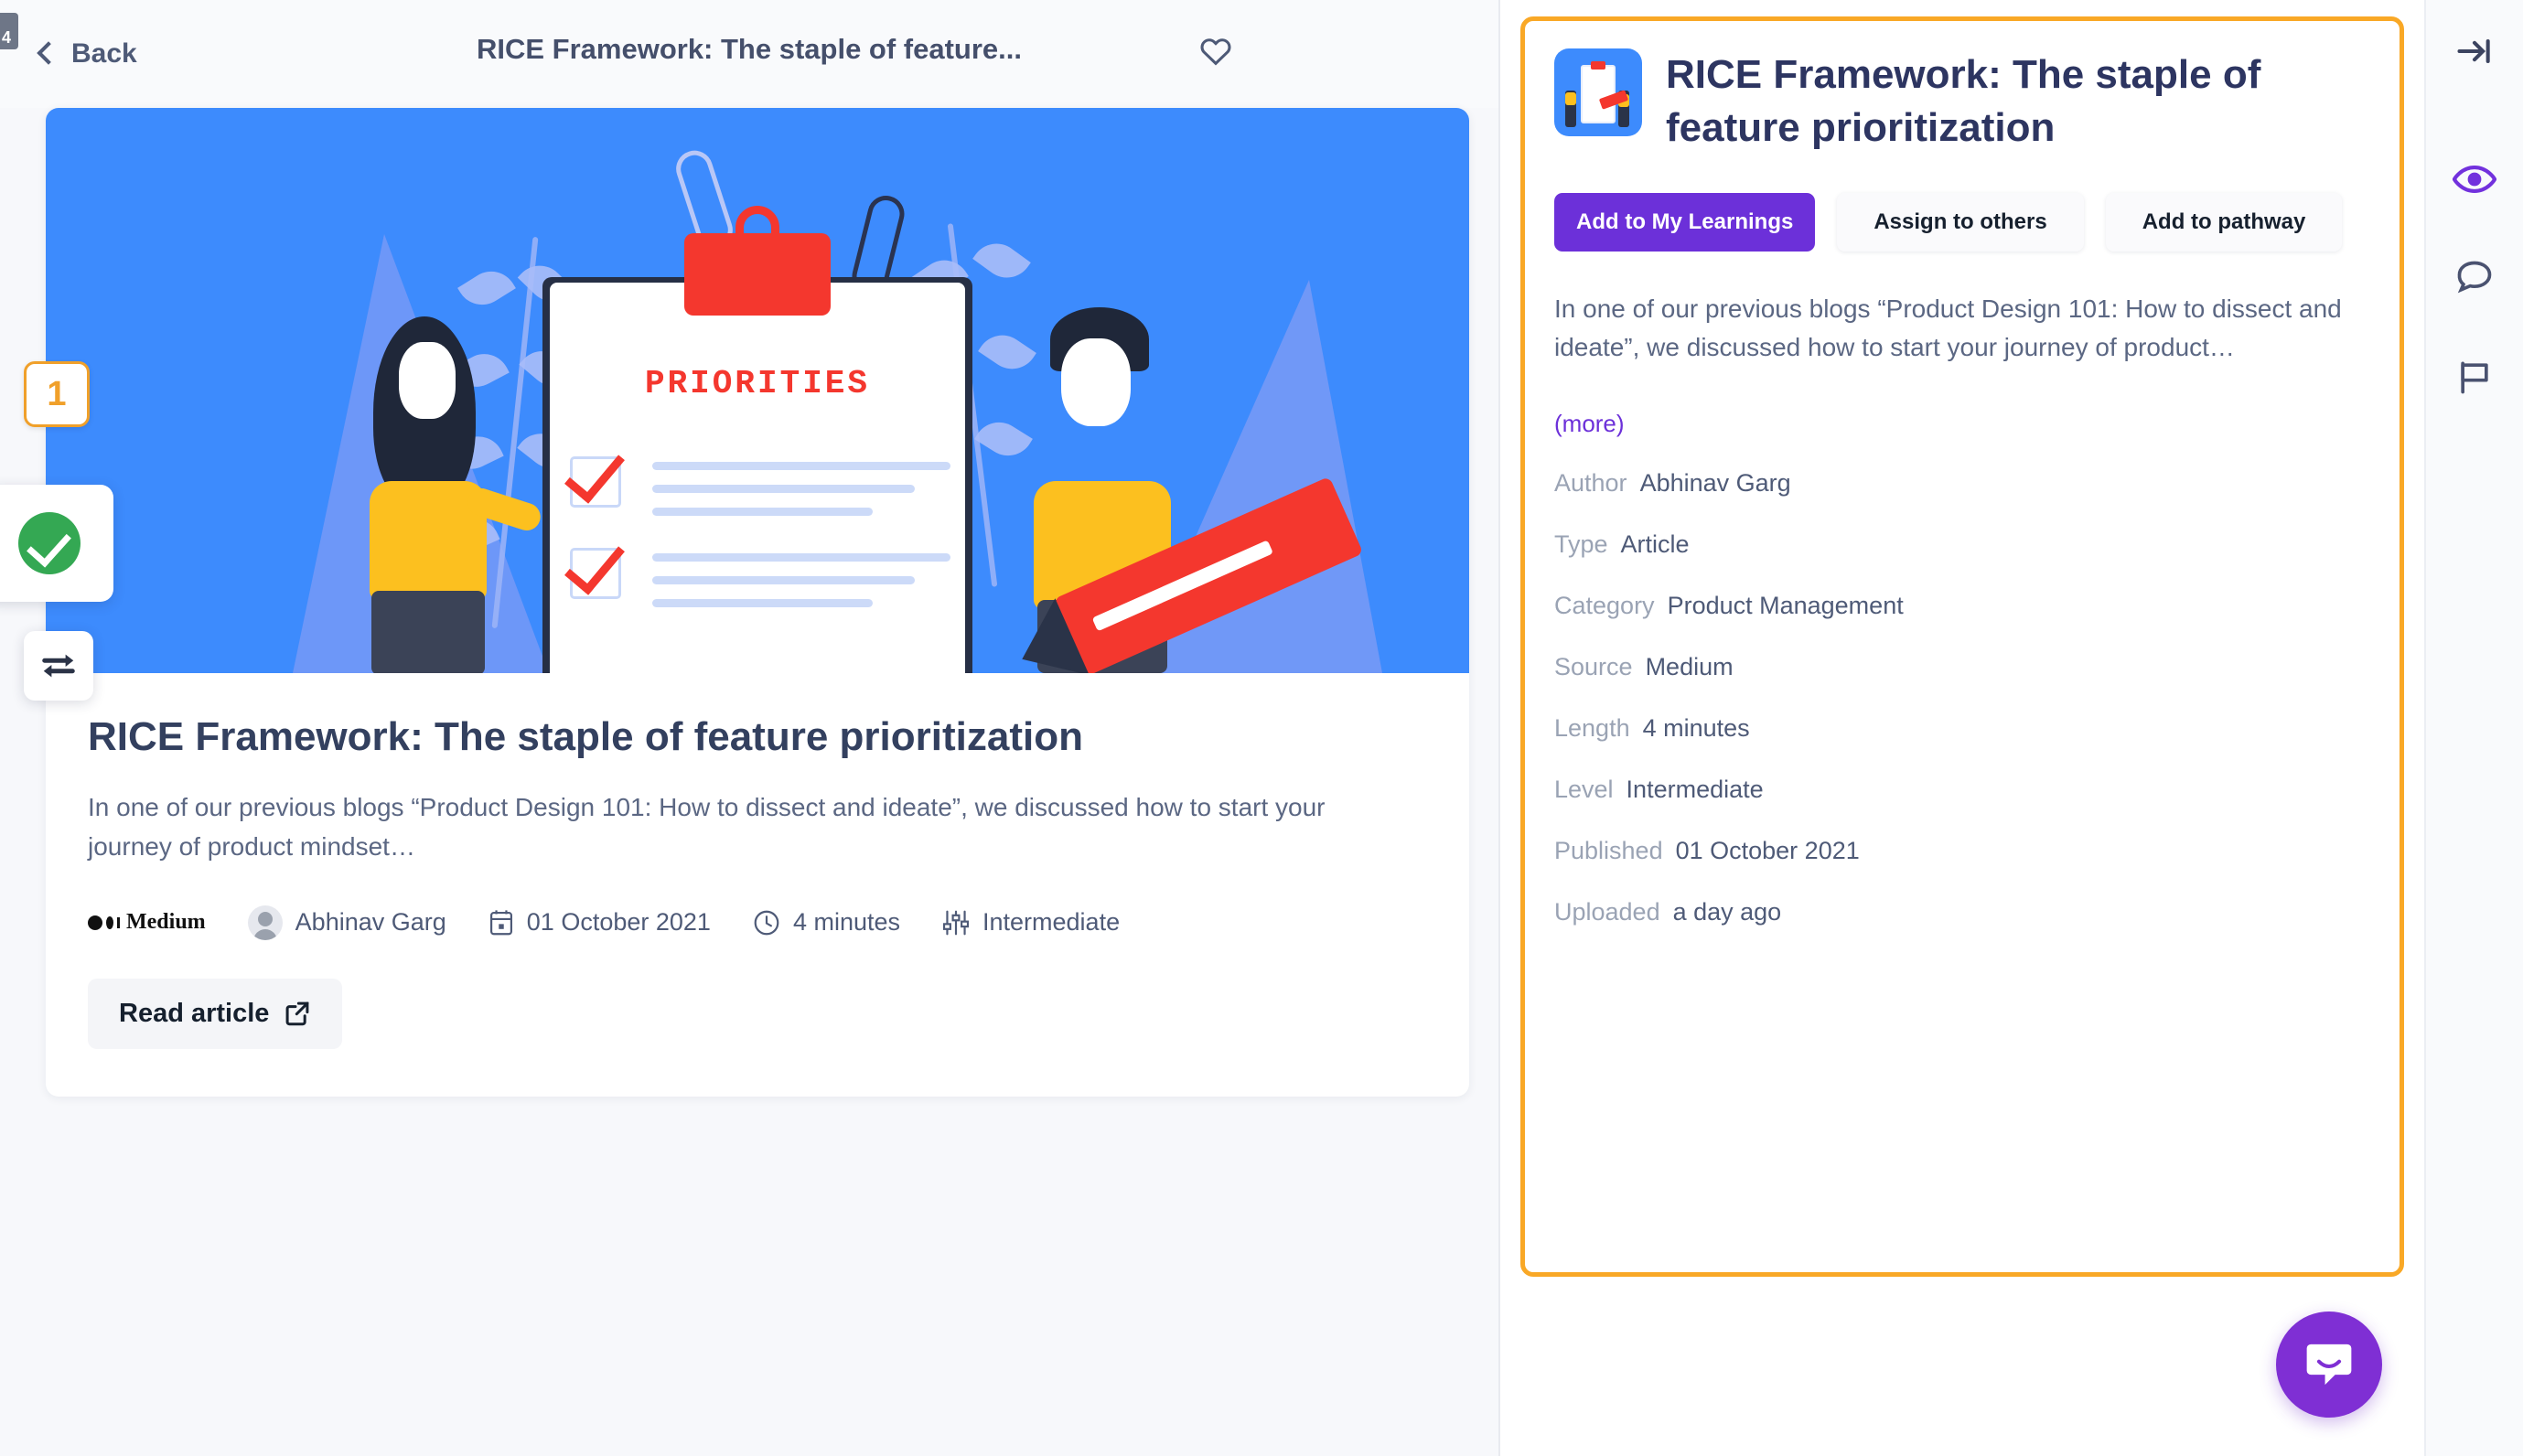 Image resolution: width=2523 pixels, height=1456 pixels. Describe the element at coordinates (1001, 260) in the screenshot. I see `leaf` at that location.